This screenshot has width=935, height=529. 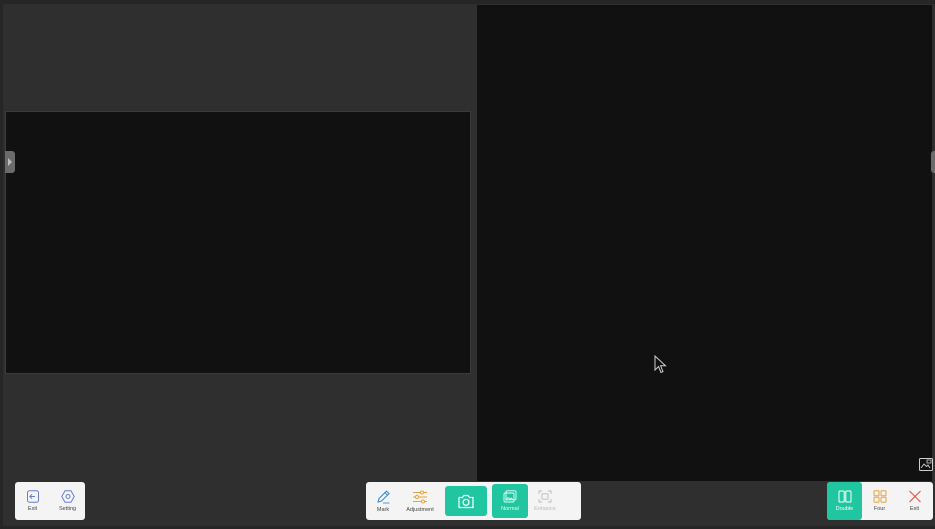 What do you see at coordinates (879, 509) in the screenshot?
I see `four-label: Four` at bounding box center [879, 509].